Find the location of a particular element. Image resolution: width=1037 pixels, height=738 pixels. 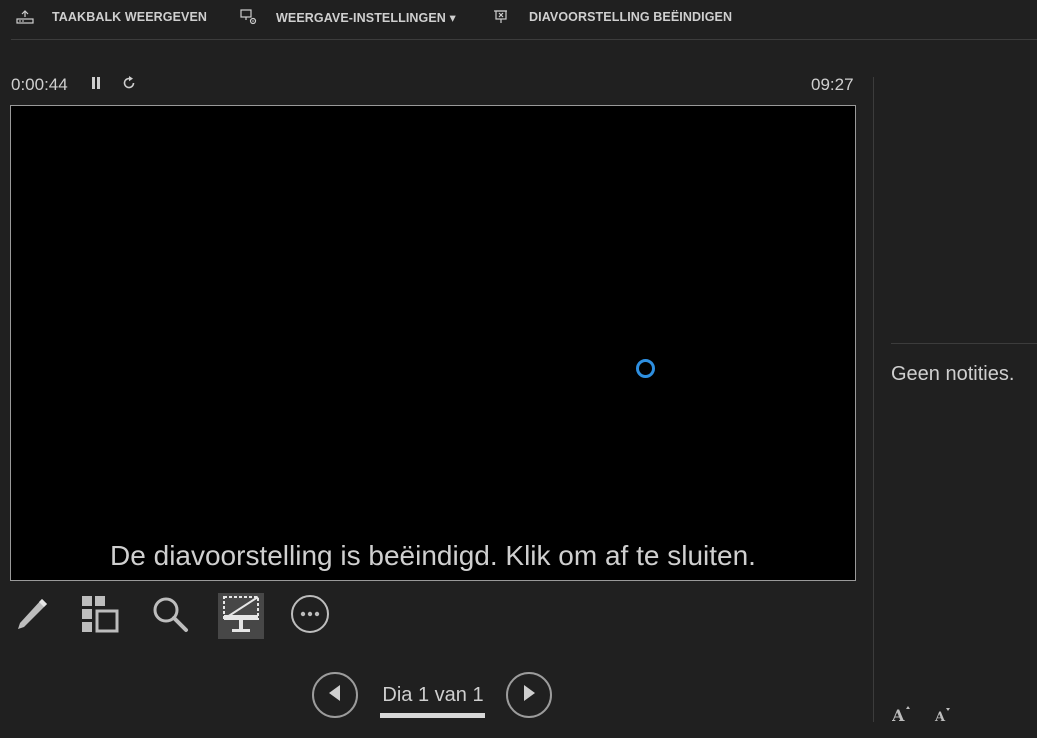

increase-font-button: A is located at coordinates (901, 716).